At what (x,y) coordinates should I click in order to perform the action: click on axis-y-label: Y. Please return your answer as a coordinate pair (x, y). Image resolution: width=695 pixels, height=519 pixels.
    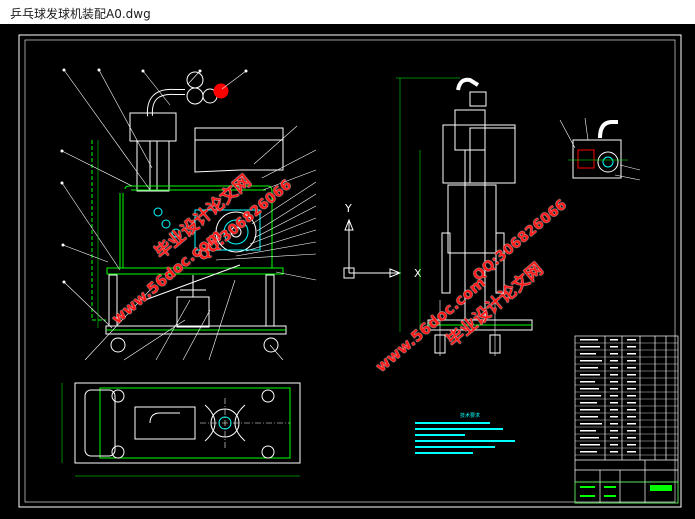
    Looking at the image, I should click on (348, 208).